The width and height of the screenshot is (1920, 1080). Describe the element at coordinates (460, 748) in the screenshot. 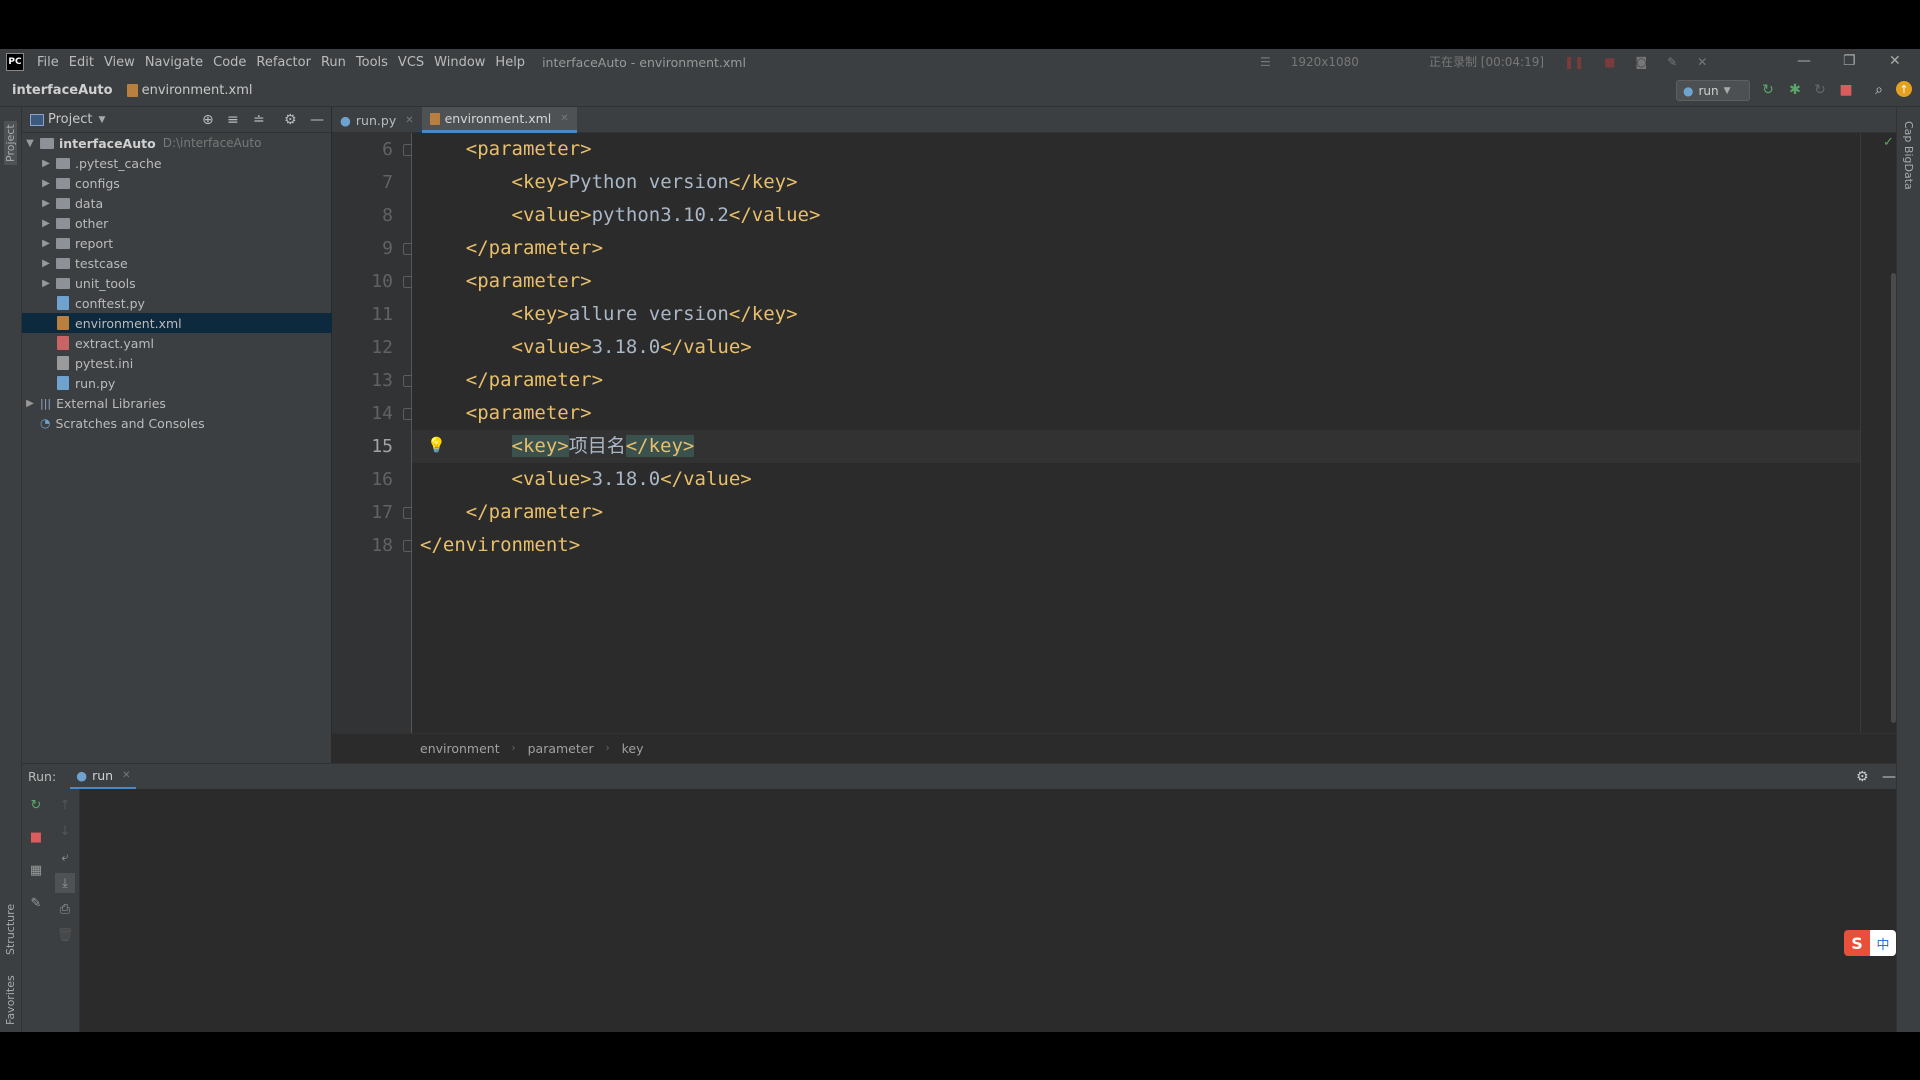

I see `breadcrumb-item: environment` at that location.